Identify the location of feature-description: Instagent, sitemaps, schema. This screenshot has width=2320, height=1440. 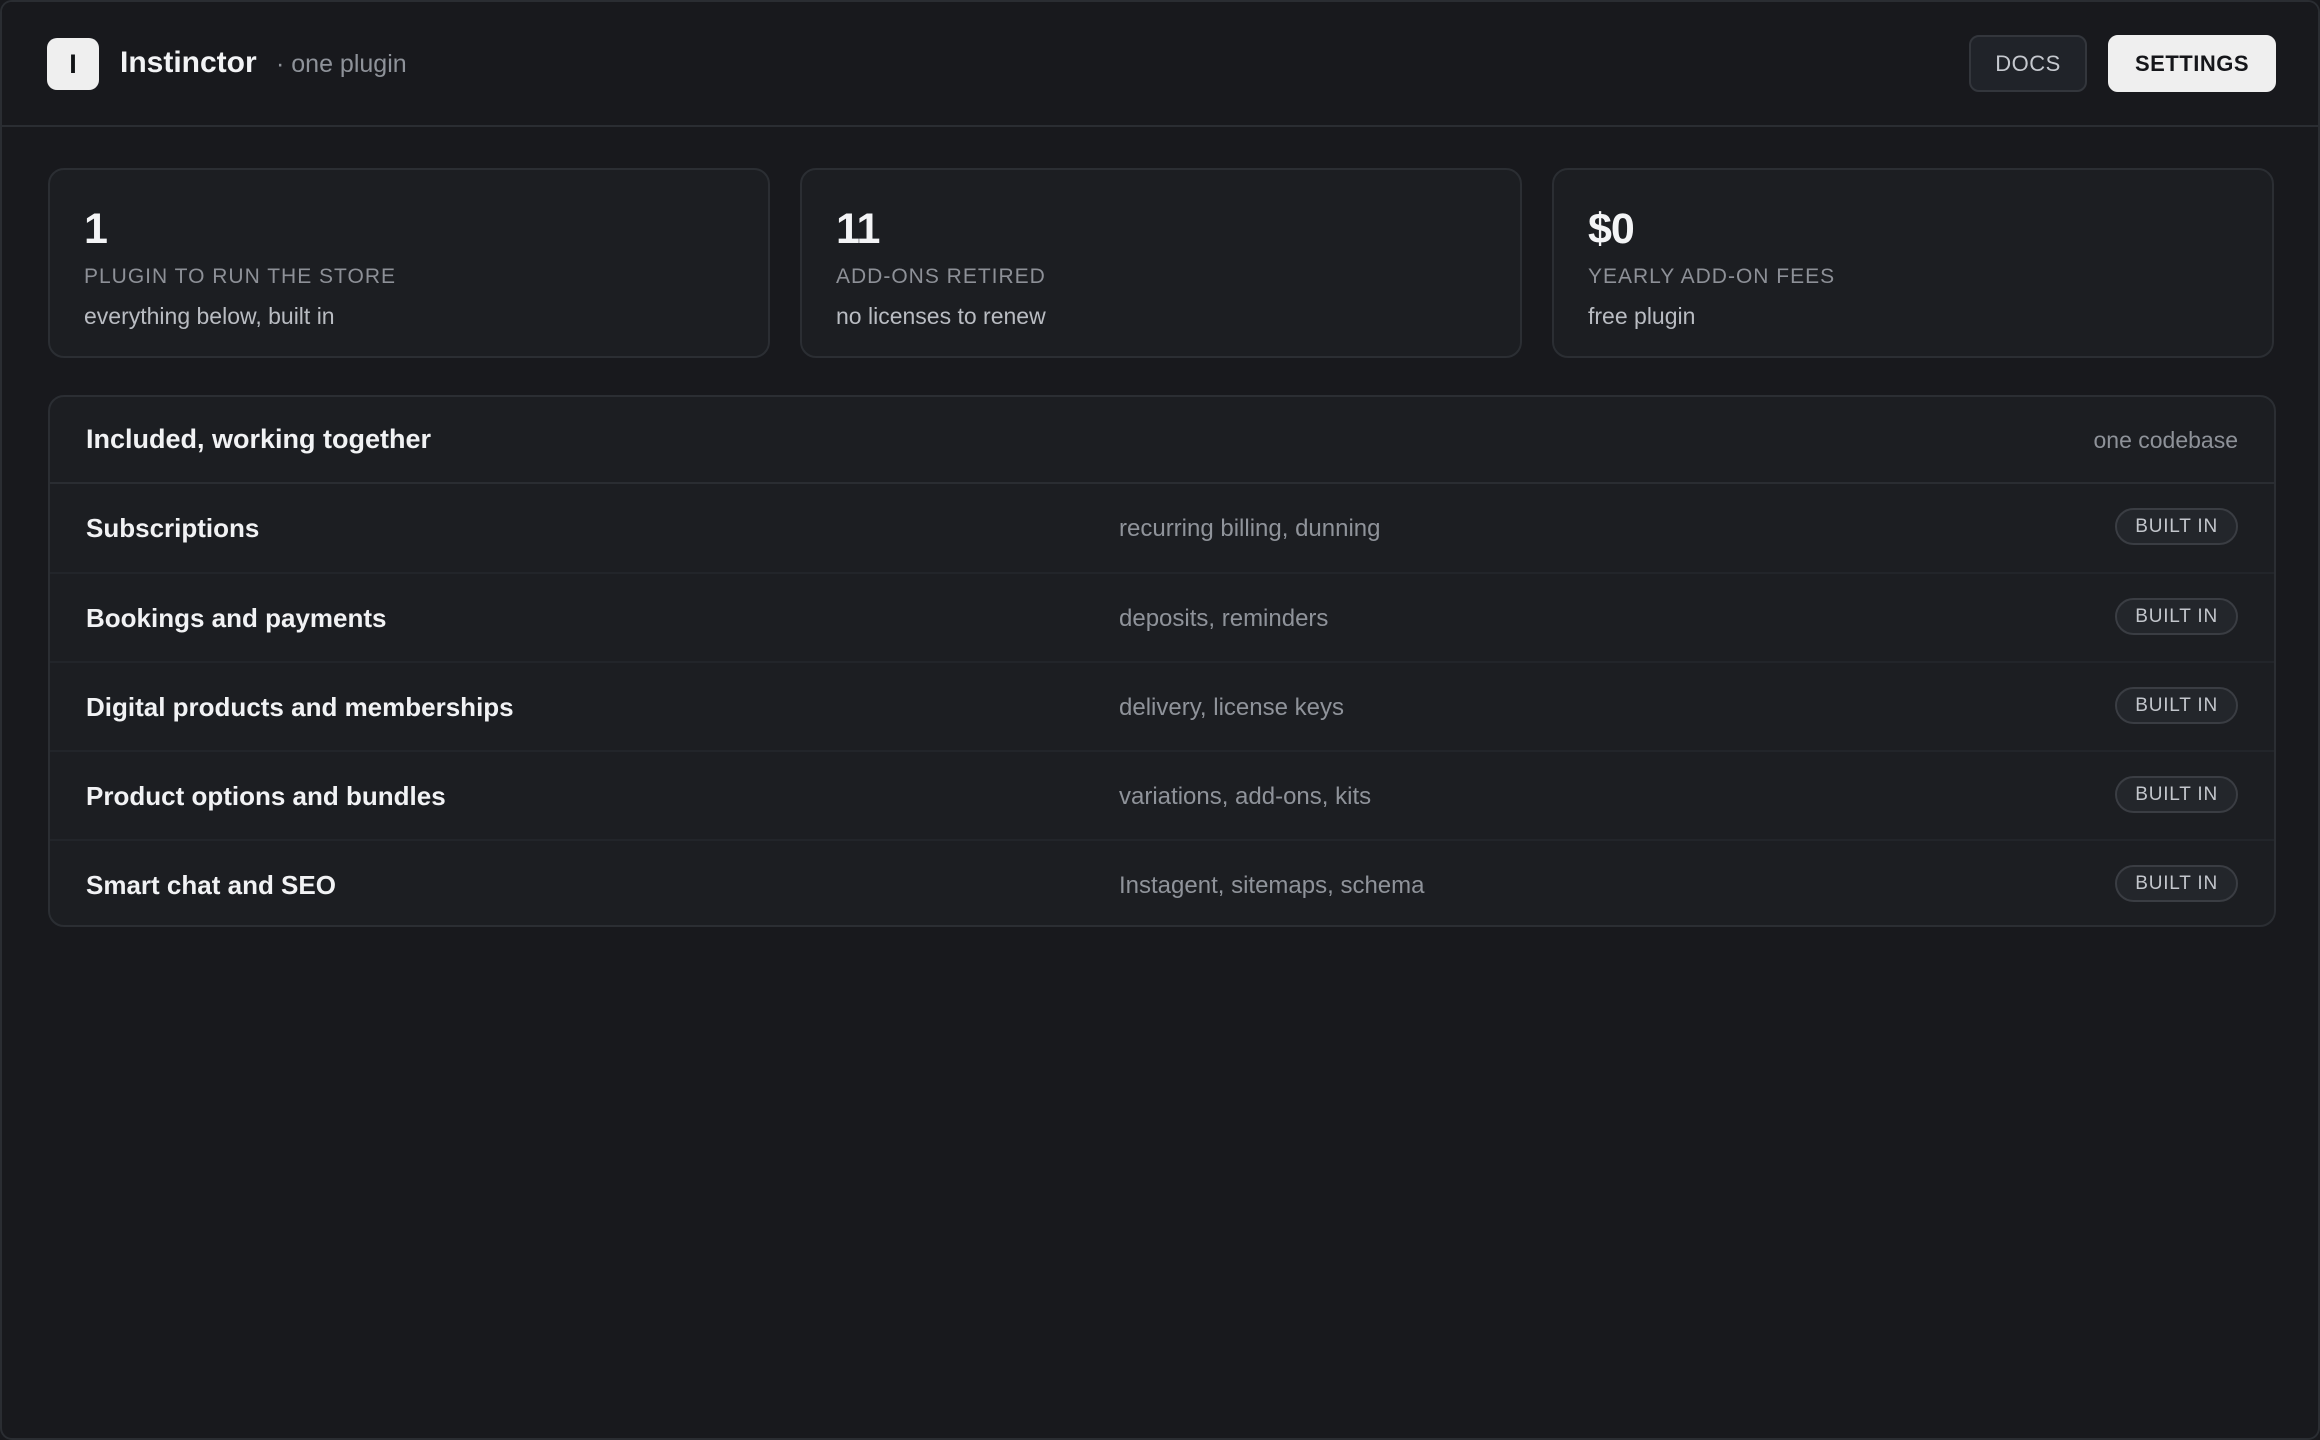
(1272, 885).